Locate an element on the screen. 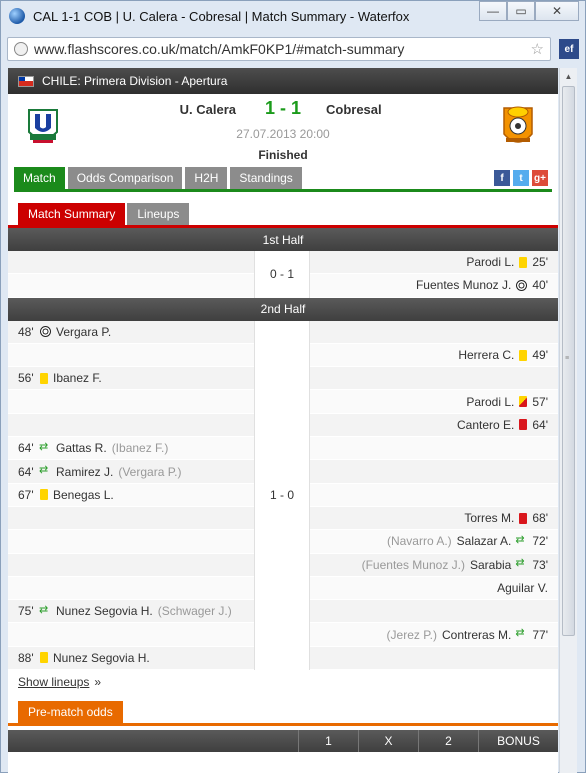 The width and height of the screenshot is (586, 773). tab-match-summary: Match Summary is located at coordinates (72, 214).